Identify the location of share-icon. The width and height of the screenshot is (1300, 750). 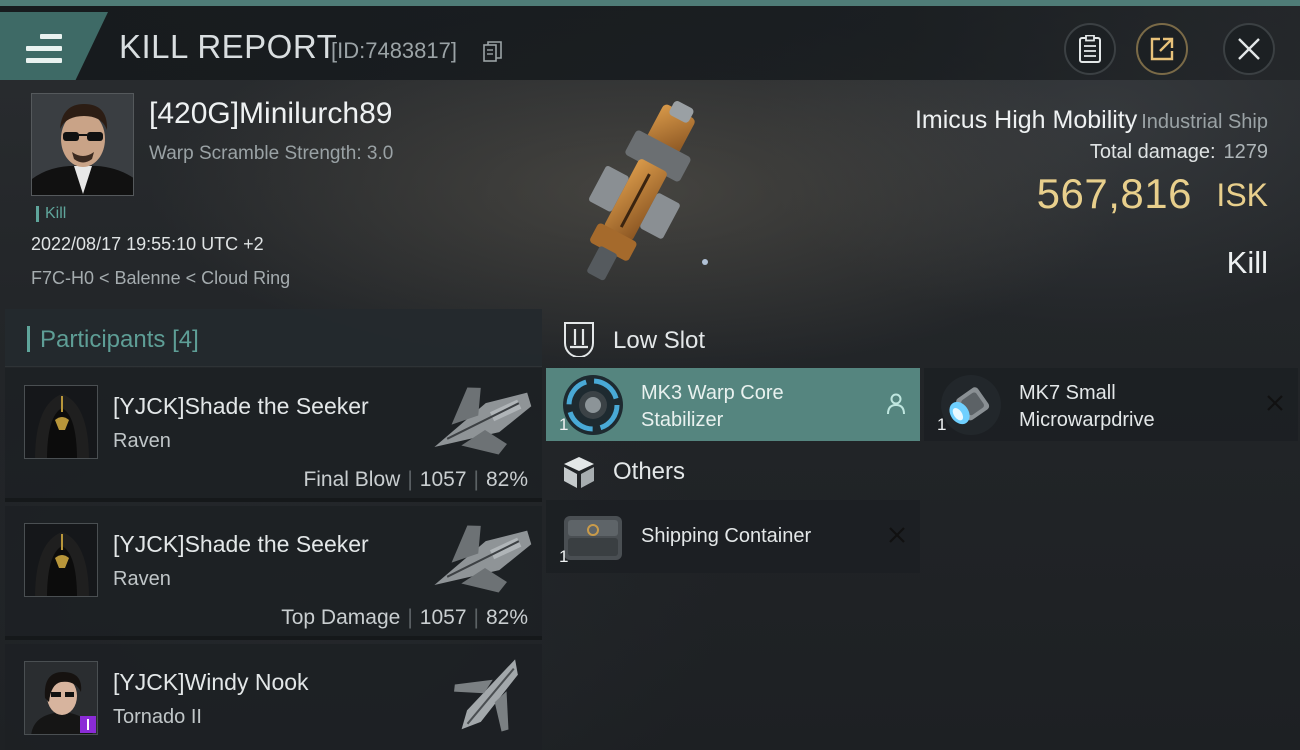
(1162, 49).